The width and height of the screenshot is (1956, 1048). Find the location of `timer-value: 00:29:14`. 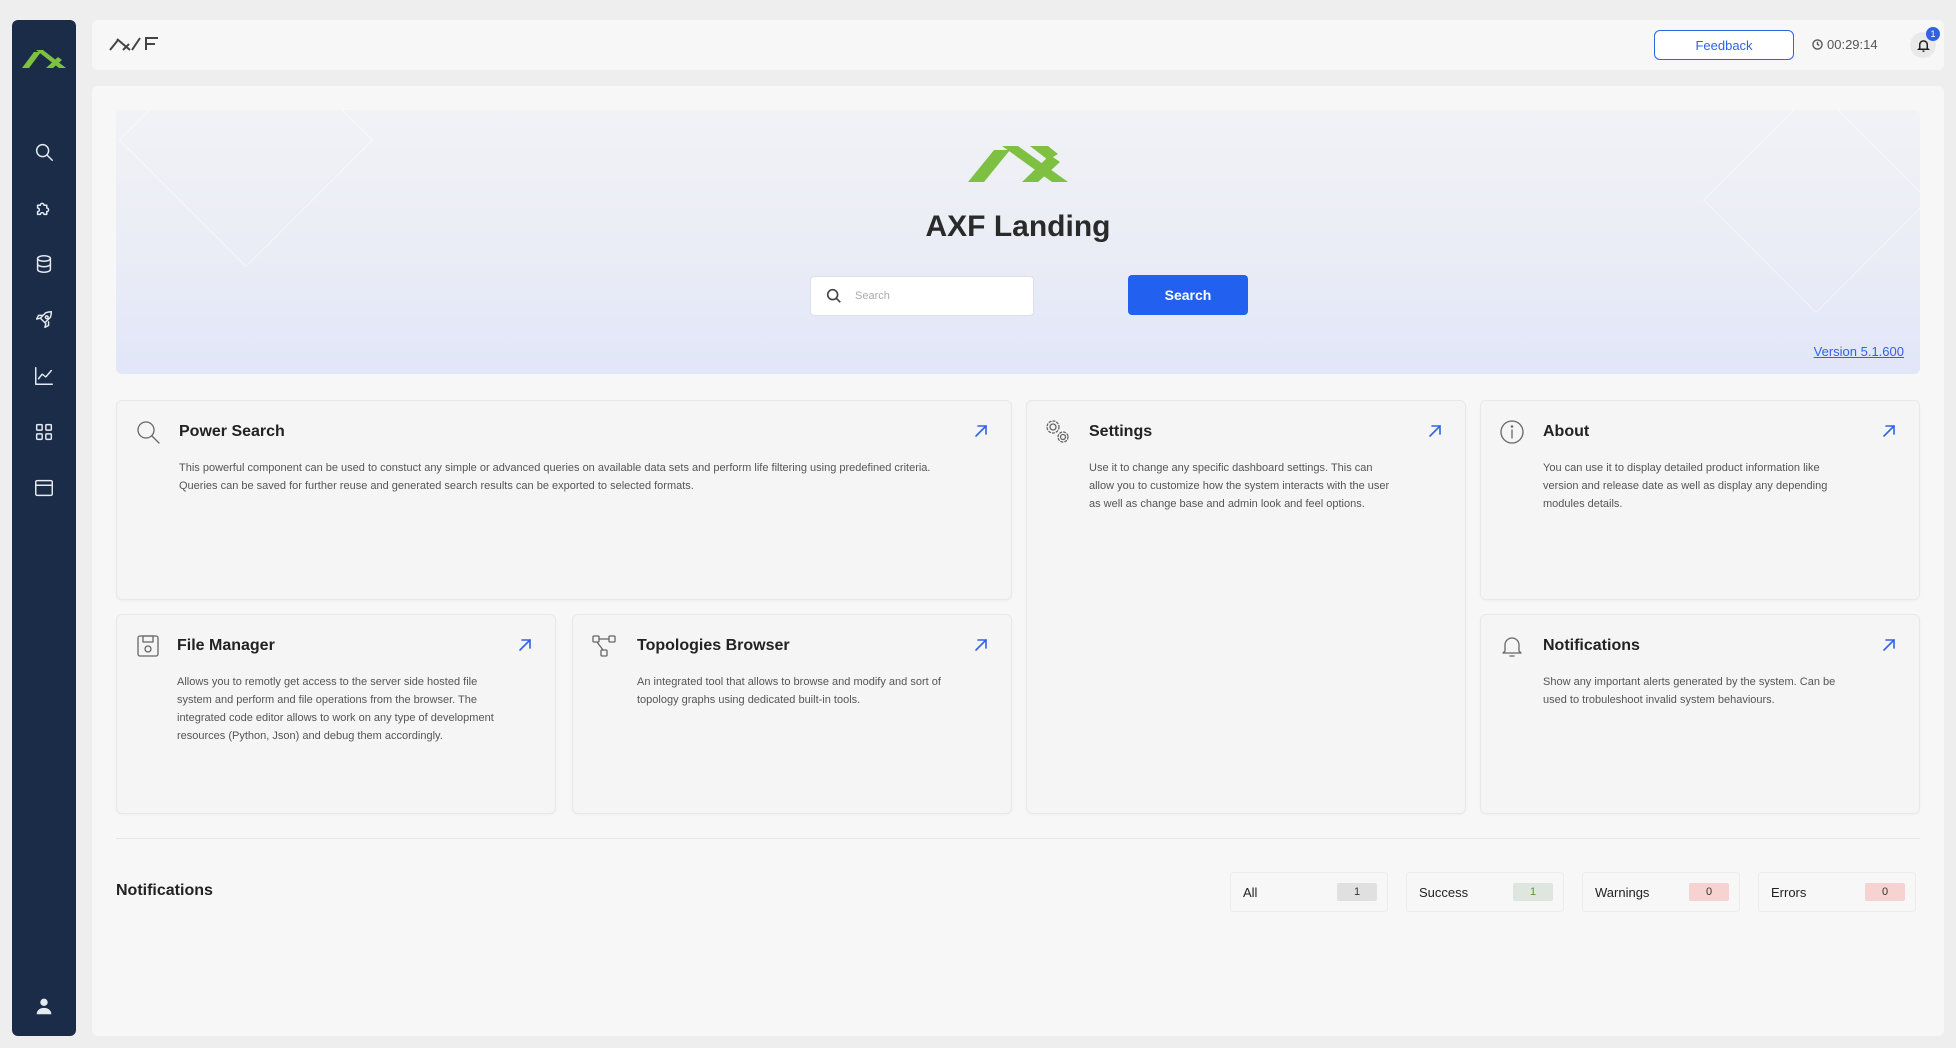

timer-value: 00:29:14 is located at coordinates (1852, 44).